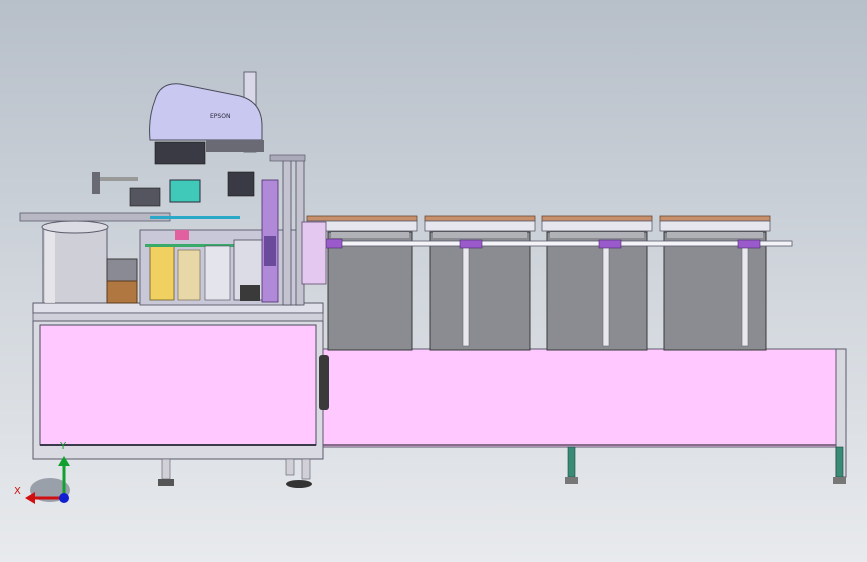 The width and height of the screenshot is (867, 562). I want to click on machine-frame, so click(180, 395).